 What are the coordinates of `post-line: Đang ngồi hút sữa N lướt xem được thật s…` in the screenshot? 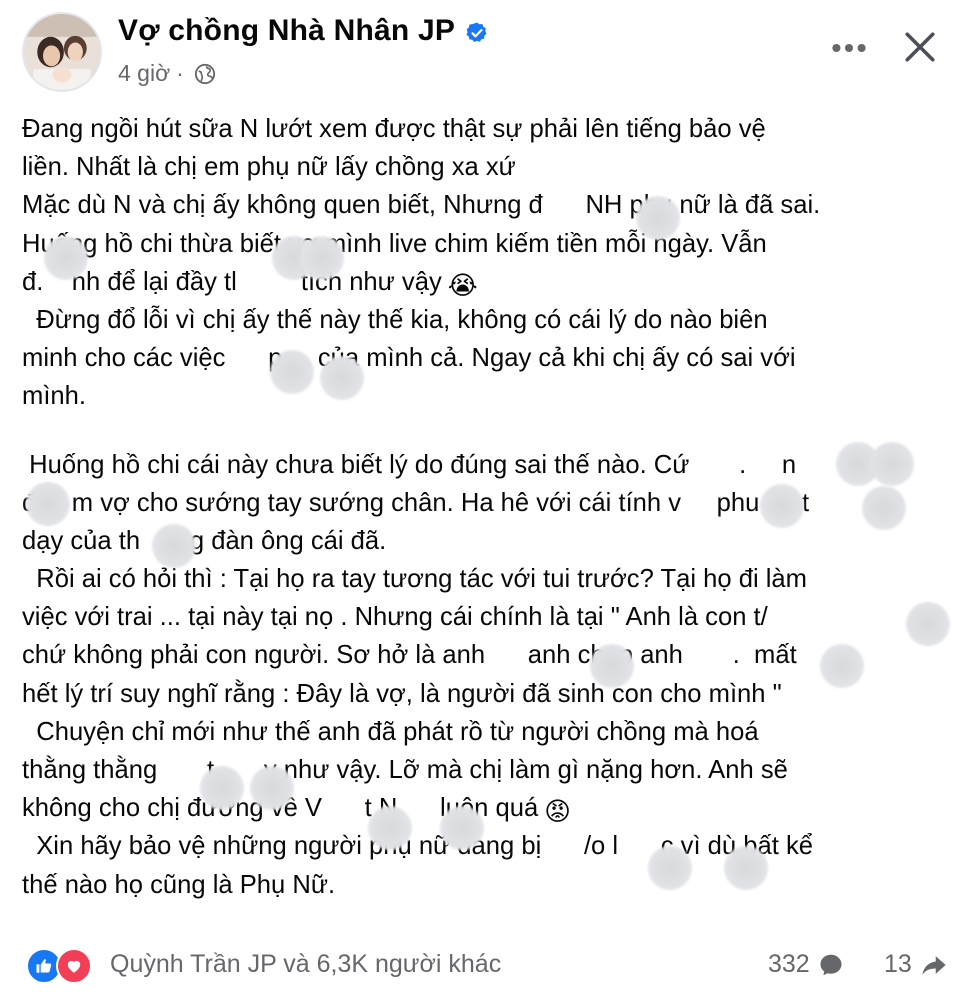 It's located at (394, 129).